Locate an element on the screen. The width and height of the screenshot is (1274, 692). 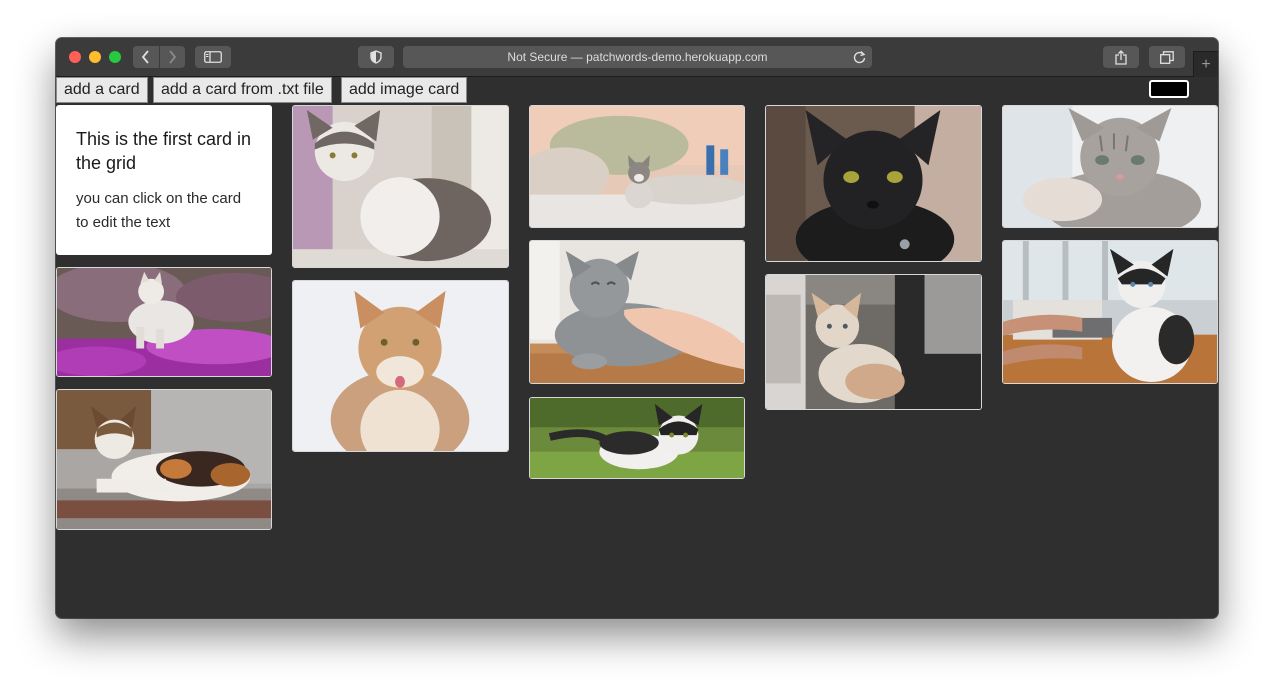
new-tab-button: + is located at coordinates (1205, 64).